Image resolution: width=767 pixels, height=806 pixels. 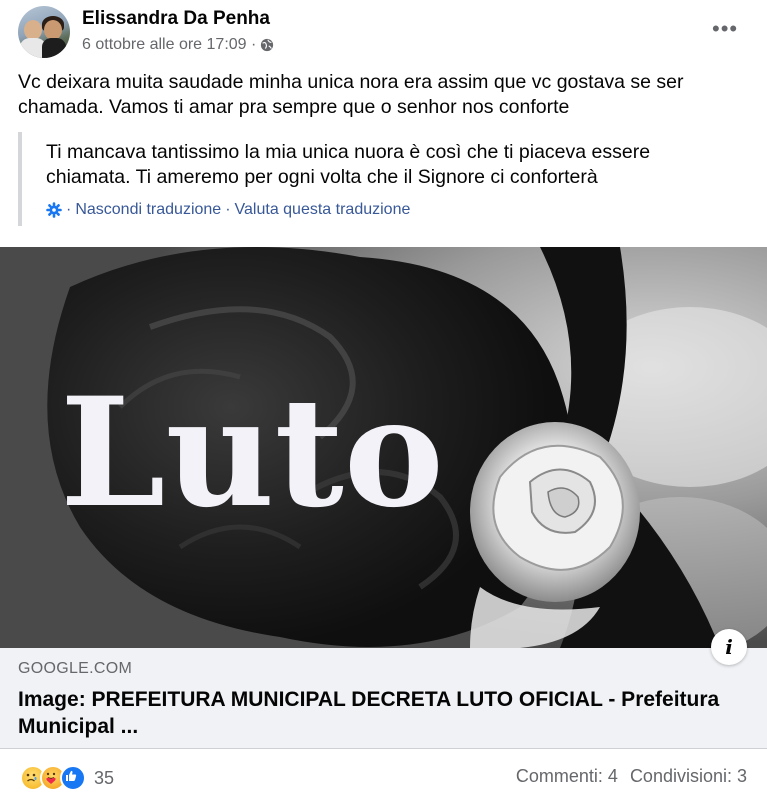 What do you see at coordinates (729, 647) in the screenshot?
I see `info-icon: i` at bounding box center [729, 647].